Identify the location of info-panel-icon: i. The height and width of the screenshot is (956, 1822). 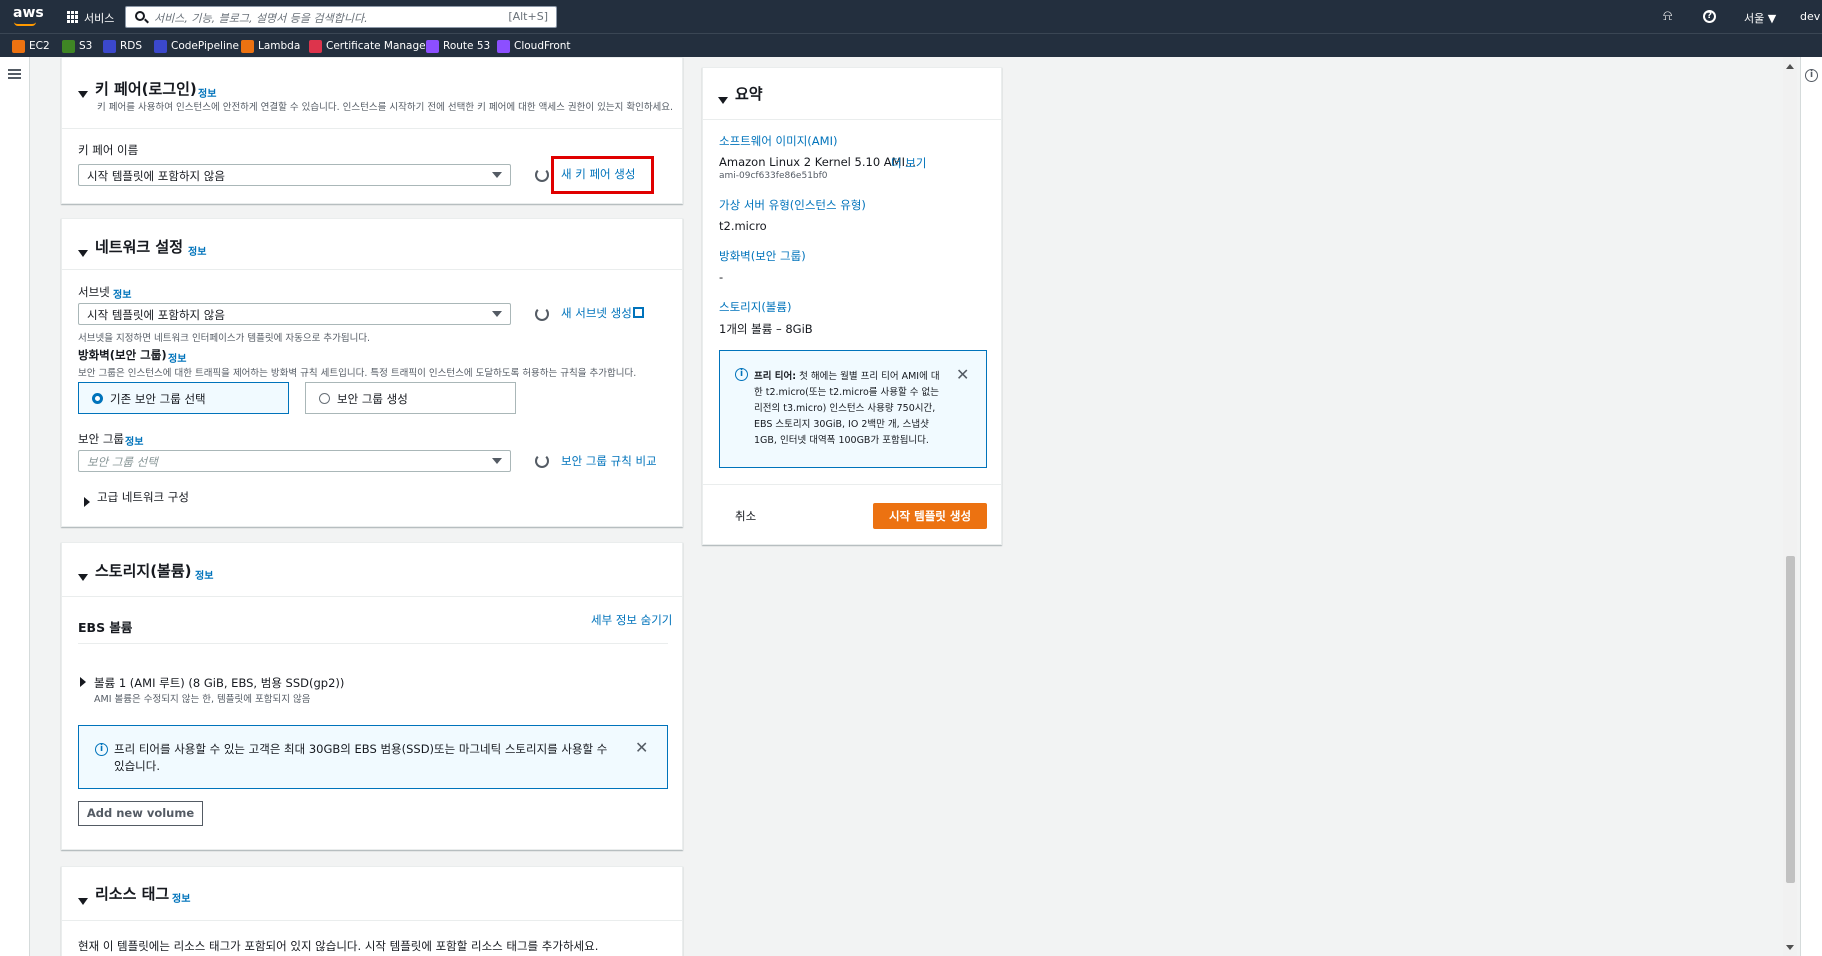
(1811, 75).